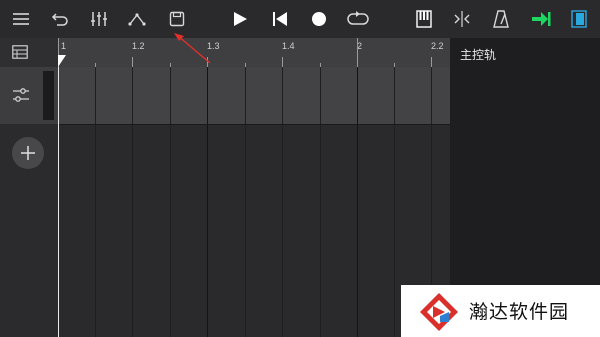  Describe the element at coordinates (319, 19) in the screenshot. I see `record-icon` at that location.